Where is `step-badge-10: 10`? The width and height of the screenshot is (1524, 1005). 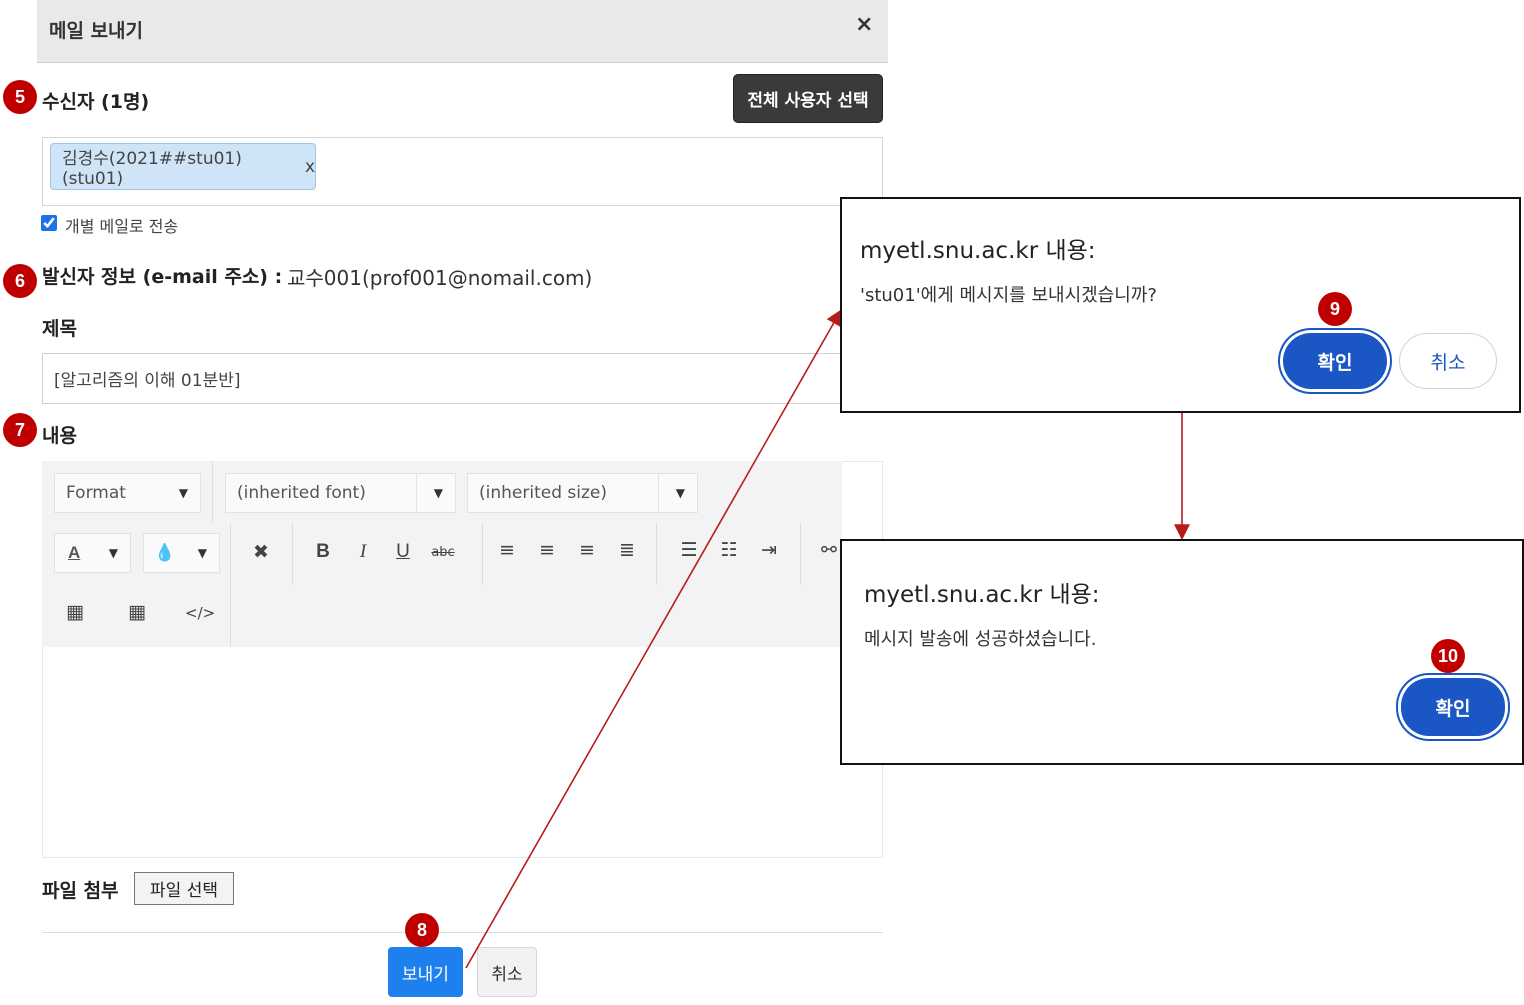
step-badge-10: 10 is located at coordinates (1448, 656).